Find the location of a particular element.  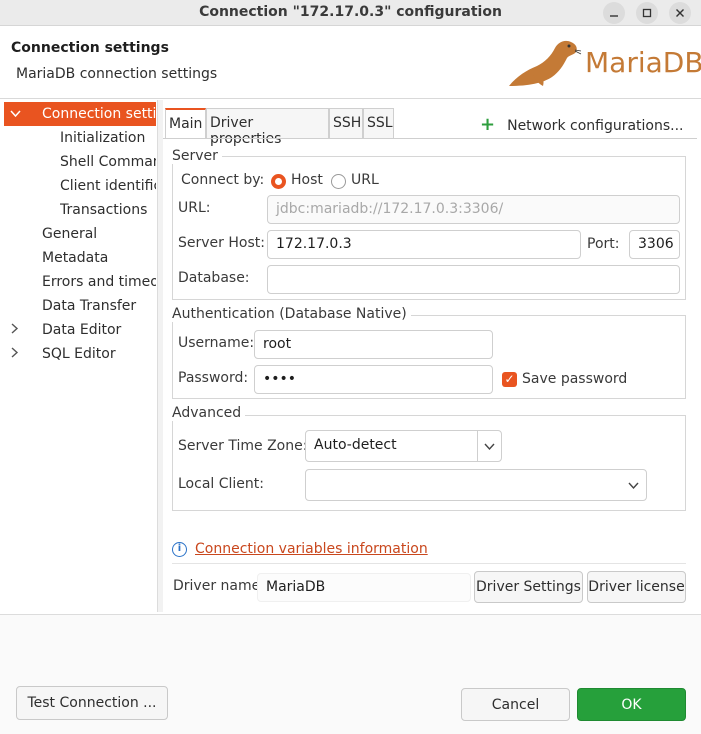

tree-item-label: Errors and timeouts is located at coordinates (99, 282).